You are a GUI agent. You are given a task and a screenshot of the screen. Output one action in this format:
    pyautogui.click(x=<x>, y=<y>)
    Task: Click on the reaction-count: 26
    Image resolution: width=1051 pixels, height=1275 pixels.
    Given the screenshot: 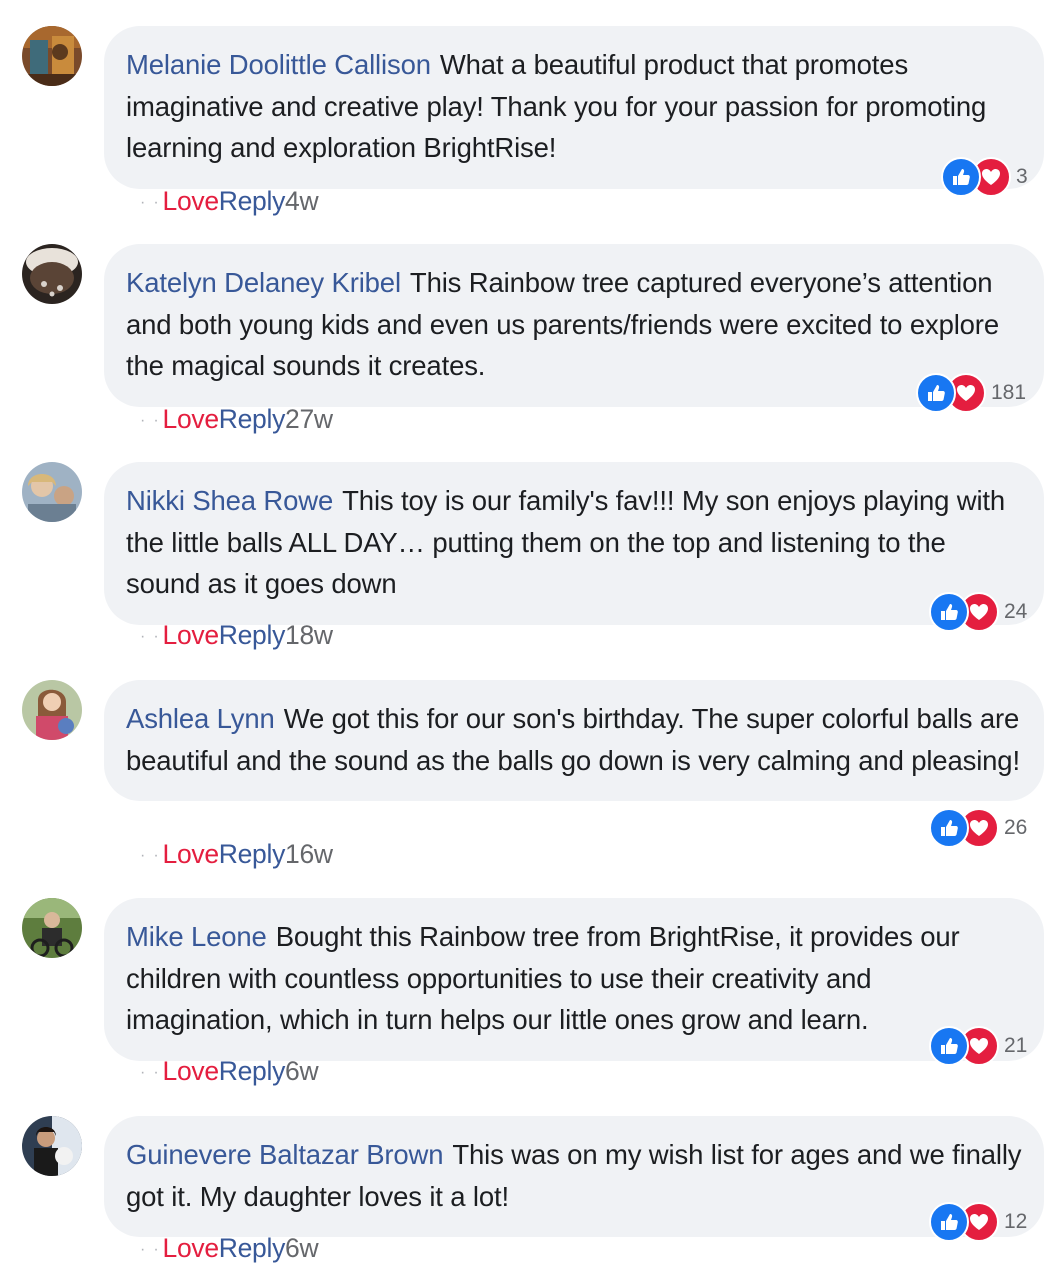 What is the action you would take?
    pyautogui.click(x=1016, y=827)
    